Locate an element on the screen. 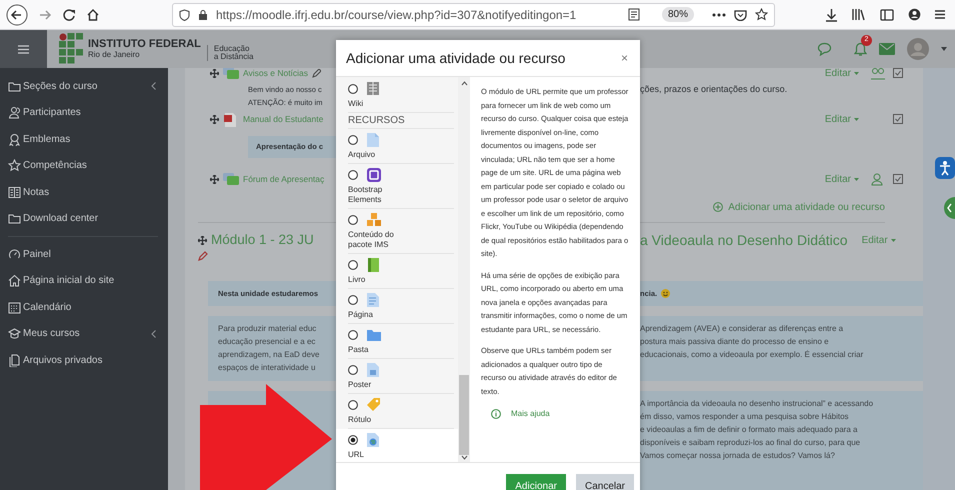  grid-icon is located at coordinates (374, 89).